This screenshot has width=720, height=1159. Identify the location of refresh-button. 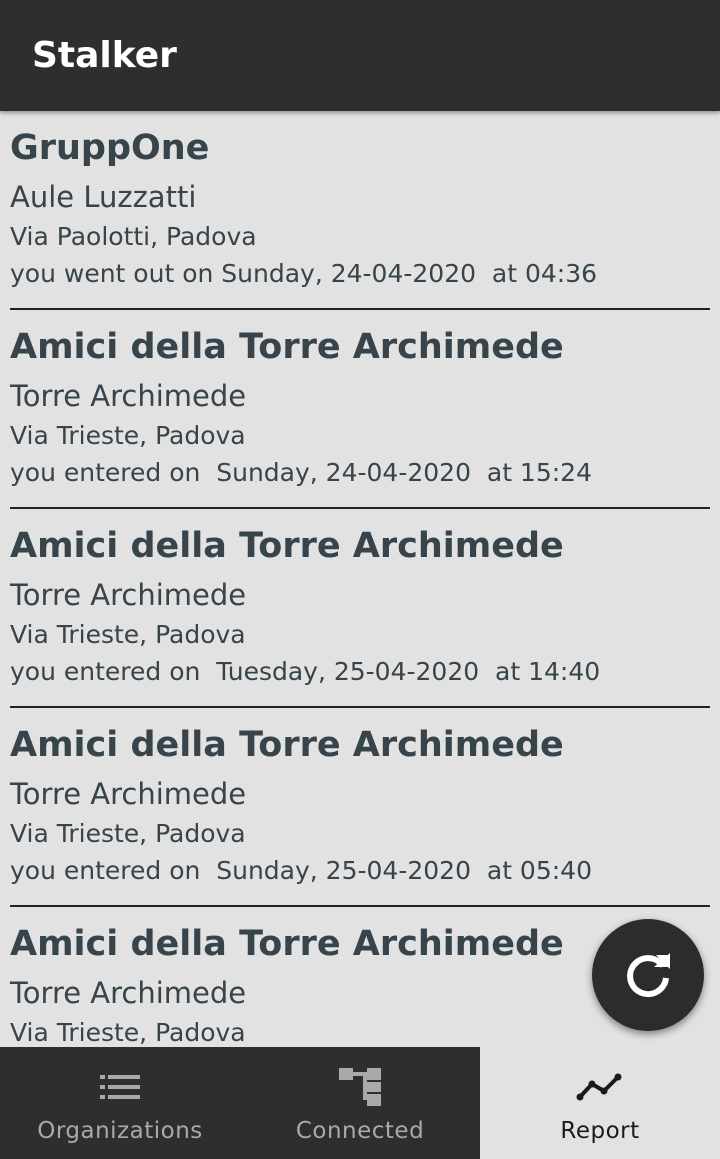
(648, 975).